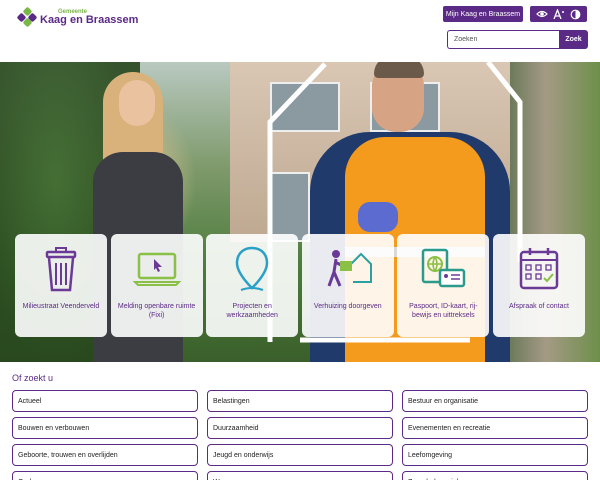  What do you see at coordinates (33, 378) in the screenshot?
I see `links-section-title: Of zoekt u` at bounding box center [33, 378].